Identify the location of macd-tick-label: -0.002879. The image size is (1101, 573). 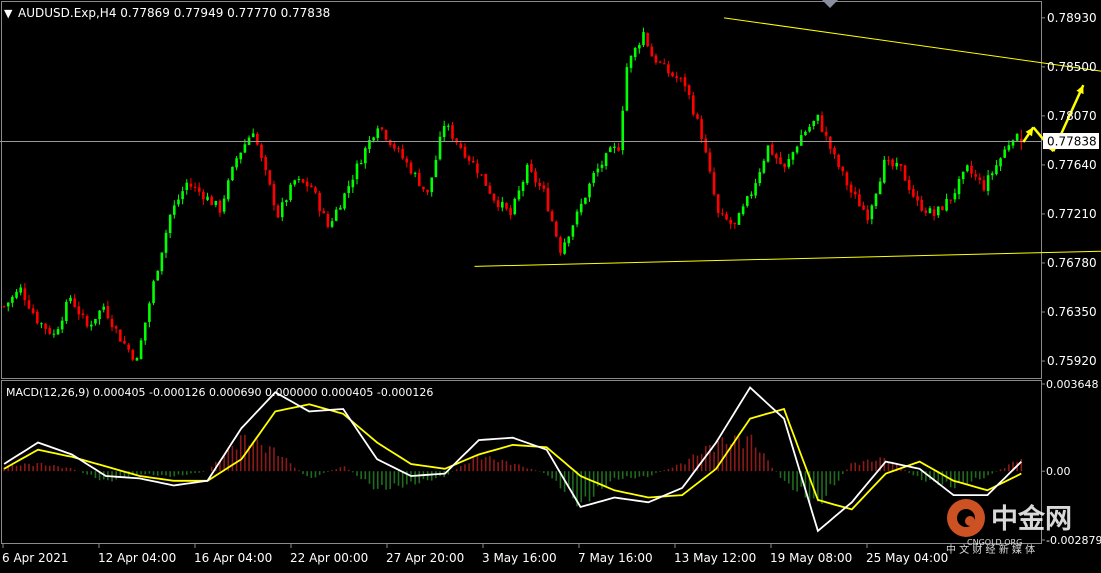
(1073, 540).